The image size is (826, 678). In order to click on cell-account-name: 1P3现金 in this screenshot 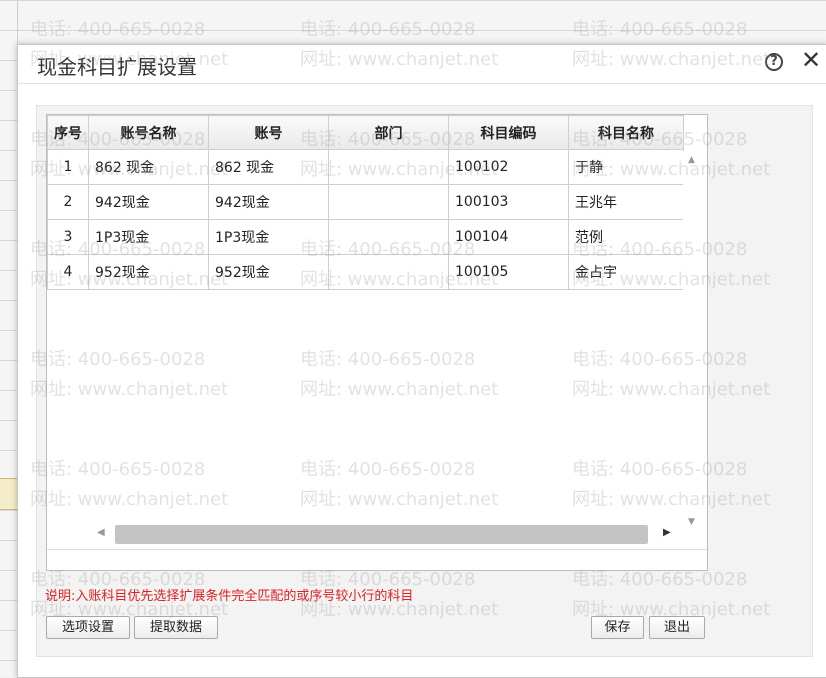, I will do `click(148, 237)`.